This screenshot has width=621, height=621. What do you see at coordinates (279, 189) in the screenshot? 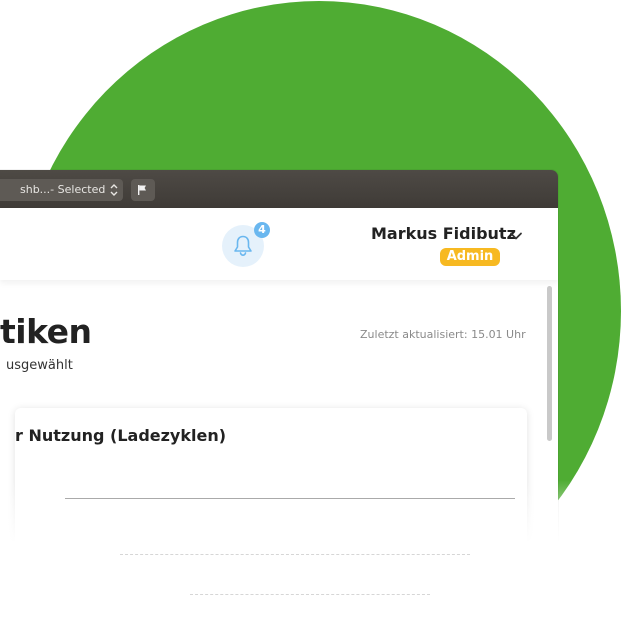
I see `window-toolbar: shb...- Selected` at bounding box center [279, 189].